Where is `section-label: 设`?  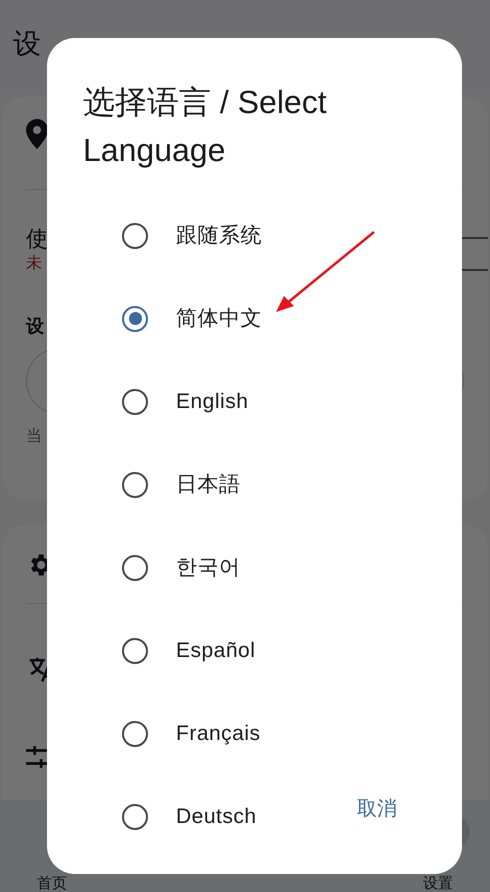 section-label: 设 is located at coordinates (35, 326).